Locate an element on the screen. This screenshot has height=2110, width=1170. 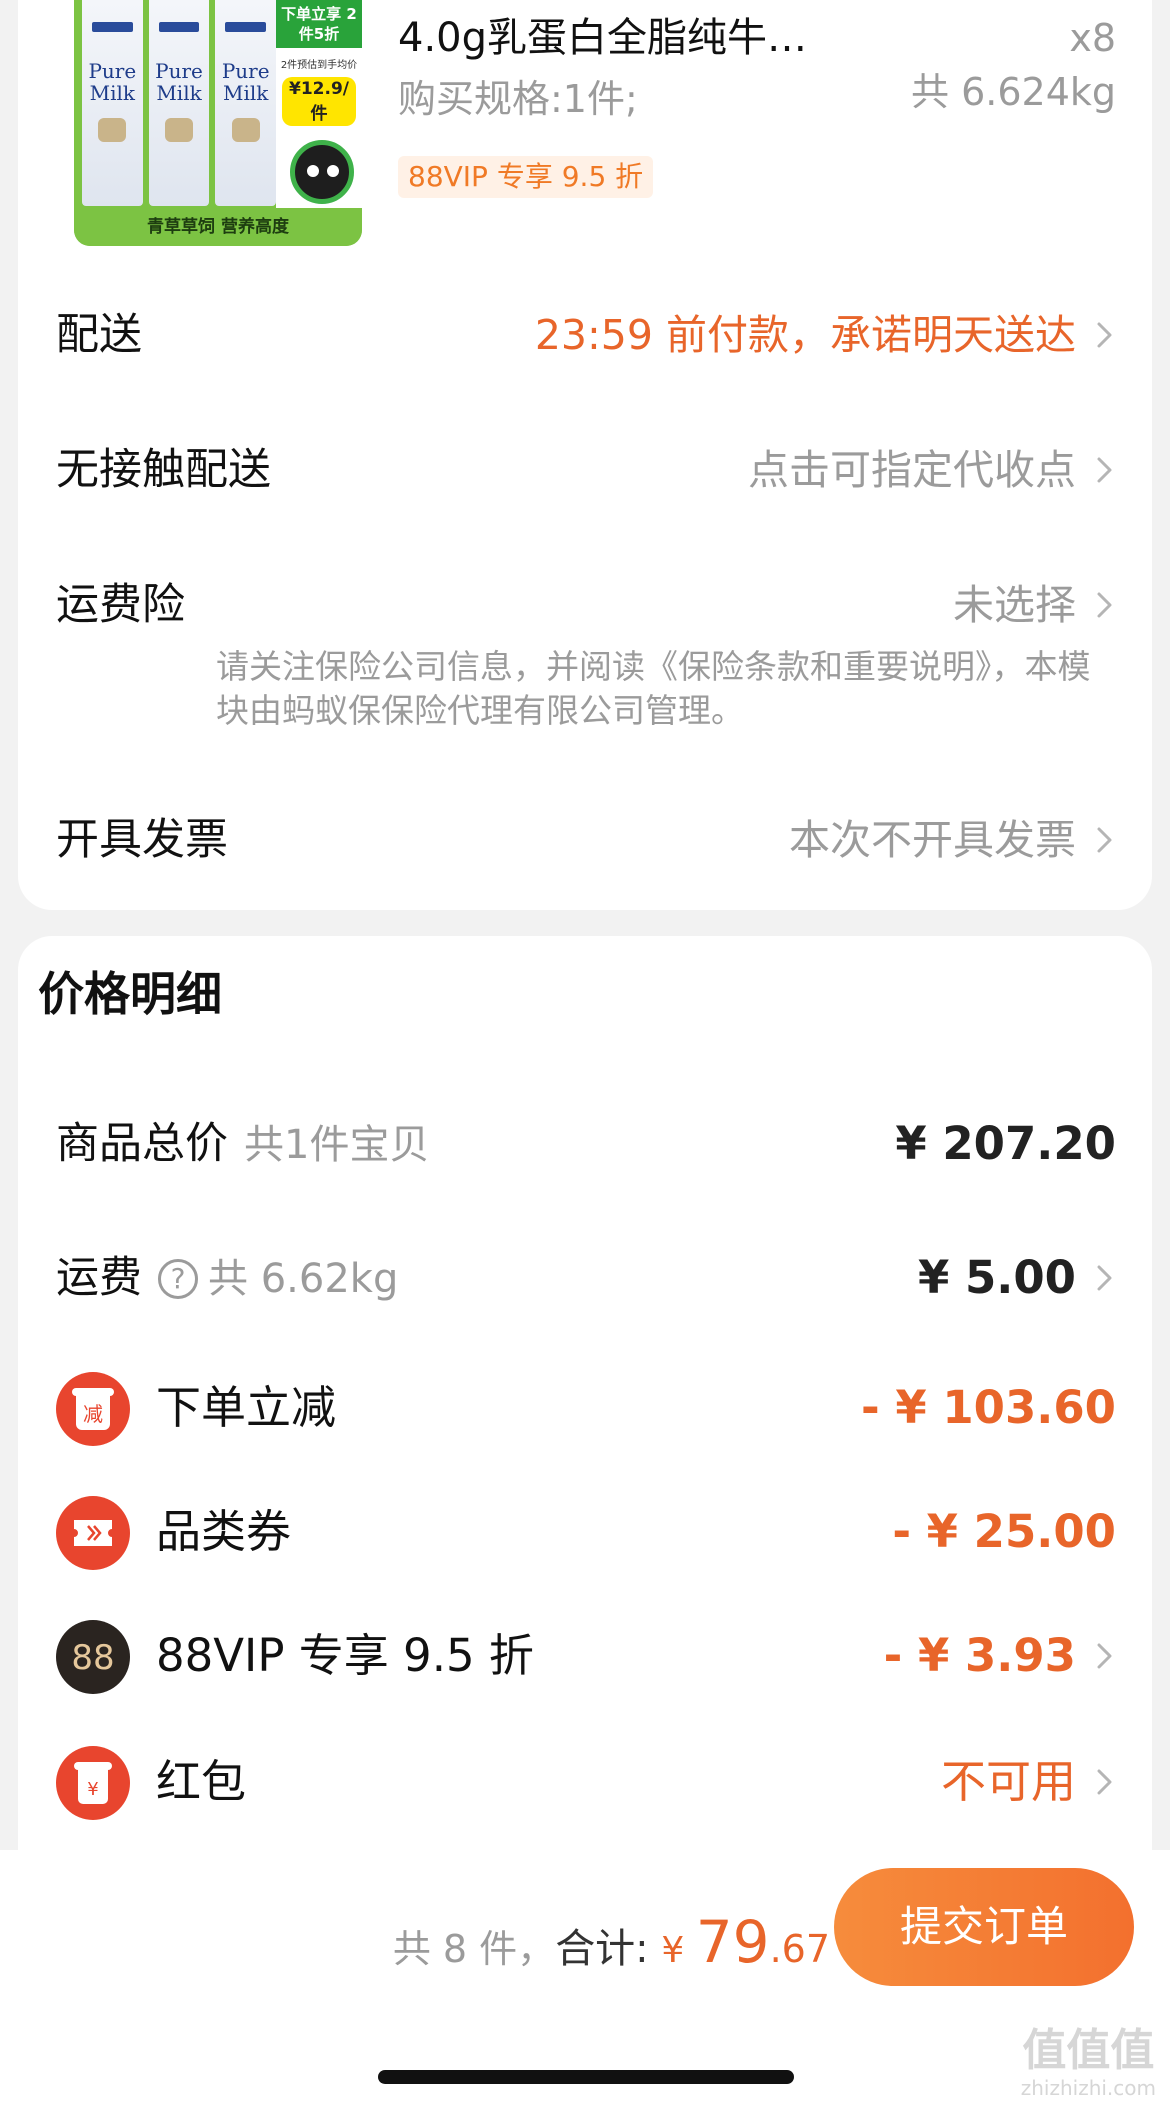
shipping-fee-row: 运费? 共 6.62kg ¥ 5.00 is located at coordinates (586, 1278).